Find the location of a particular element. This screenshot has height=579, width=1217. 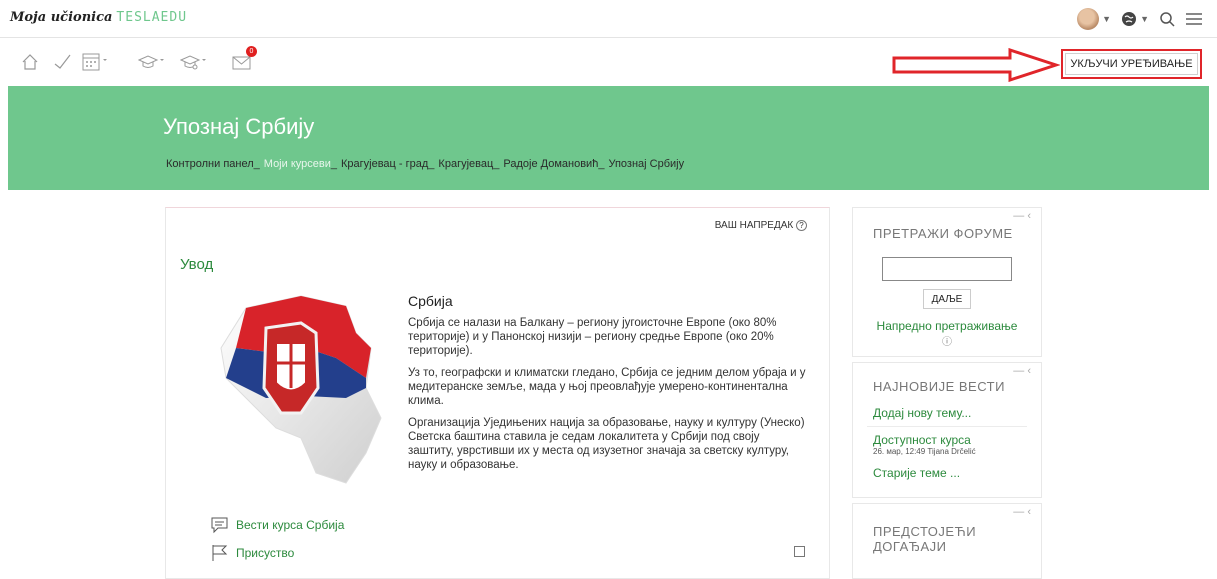

language-menu: ▼ is located at coordinates (1135, 19).